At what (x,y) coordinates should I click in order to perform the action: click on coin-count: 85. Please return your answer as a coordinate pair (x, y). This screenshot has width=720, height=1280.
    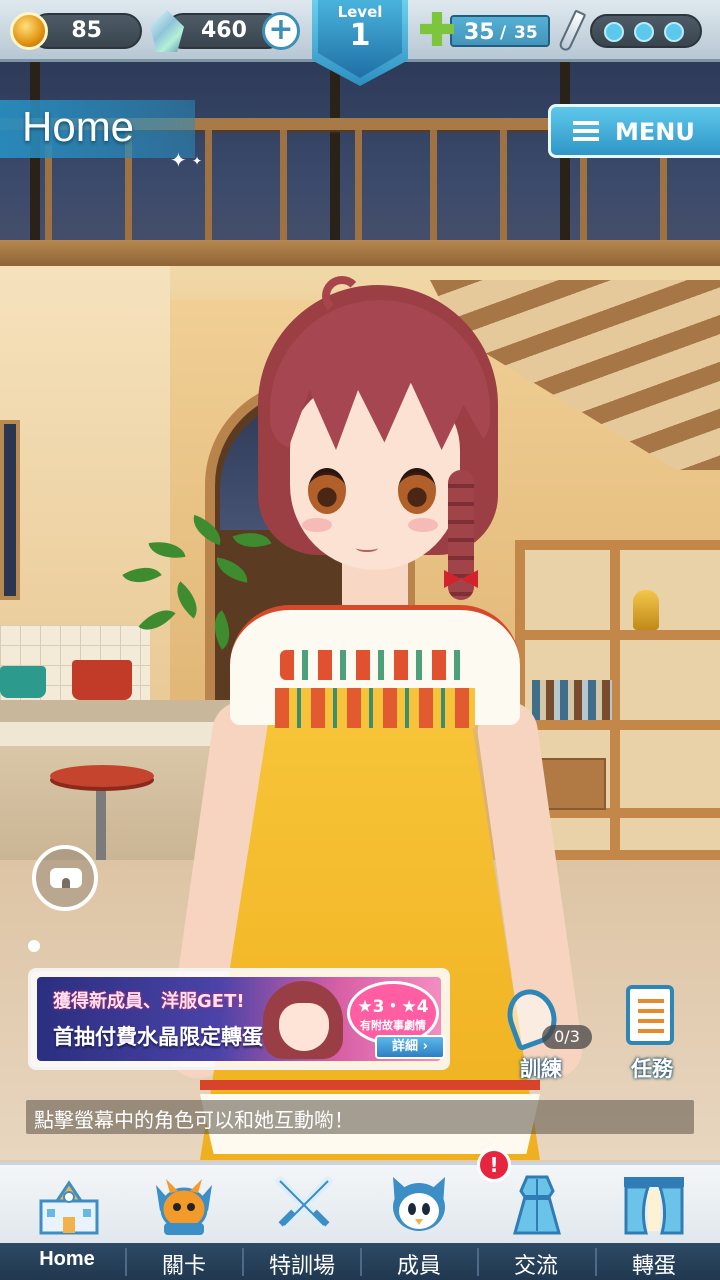
    Looking at the image, I should click on (86, 30).